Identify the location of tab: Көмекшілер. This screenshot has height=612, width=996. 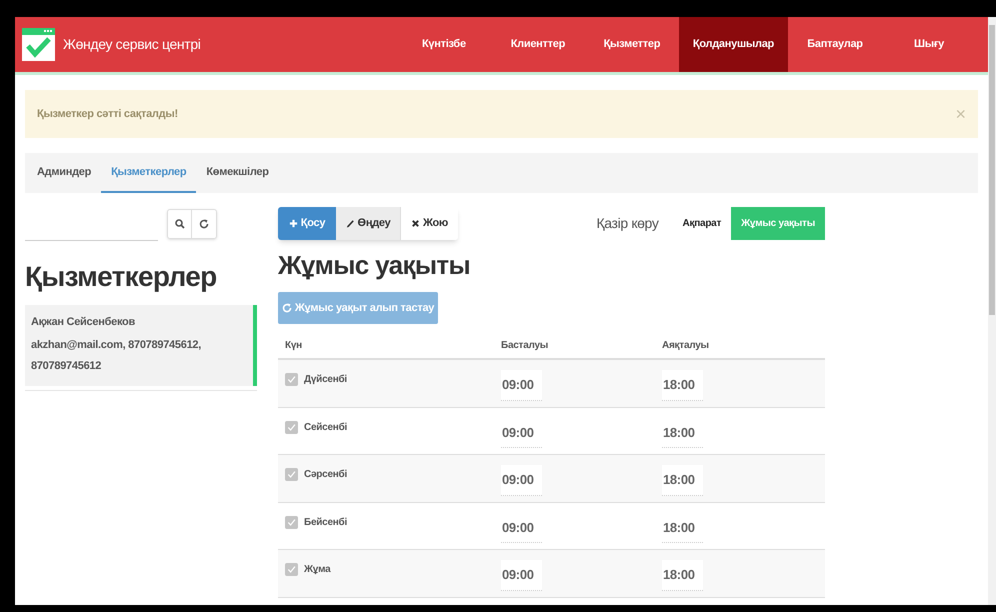
(237, 173).